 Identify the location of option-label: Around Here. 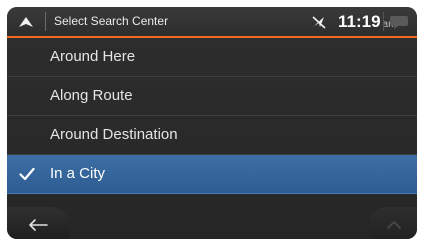
(93, 56).